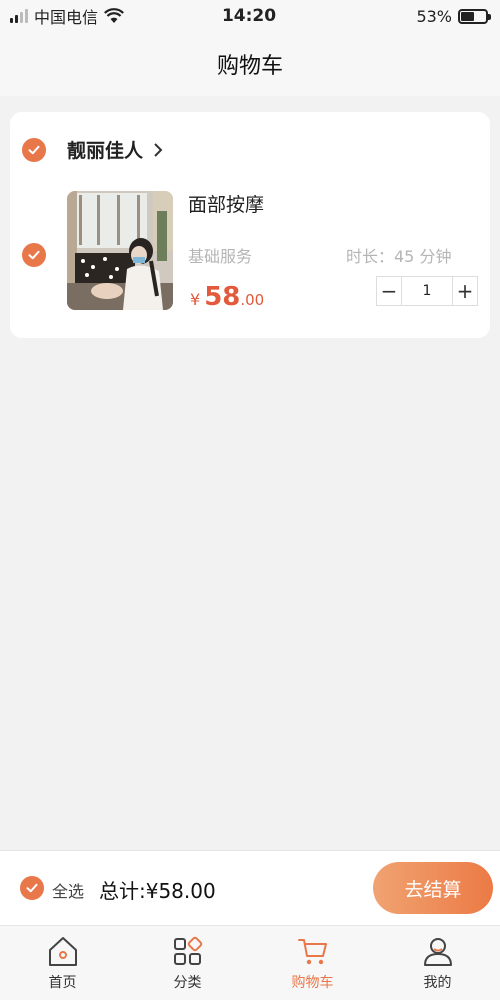  What do you see at coordinates (437, 952) in the screenshot?
I see `profile-icon` at bounding box center [437, 952].